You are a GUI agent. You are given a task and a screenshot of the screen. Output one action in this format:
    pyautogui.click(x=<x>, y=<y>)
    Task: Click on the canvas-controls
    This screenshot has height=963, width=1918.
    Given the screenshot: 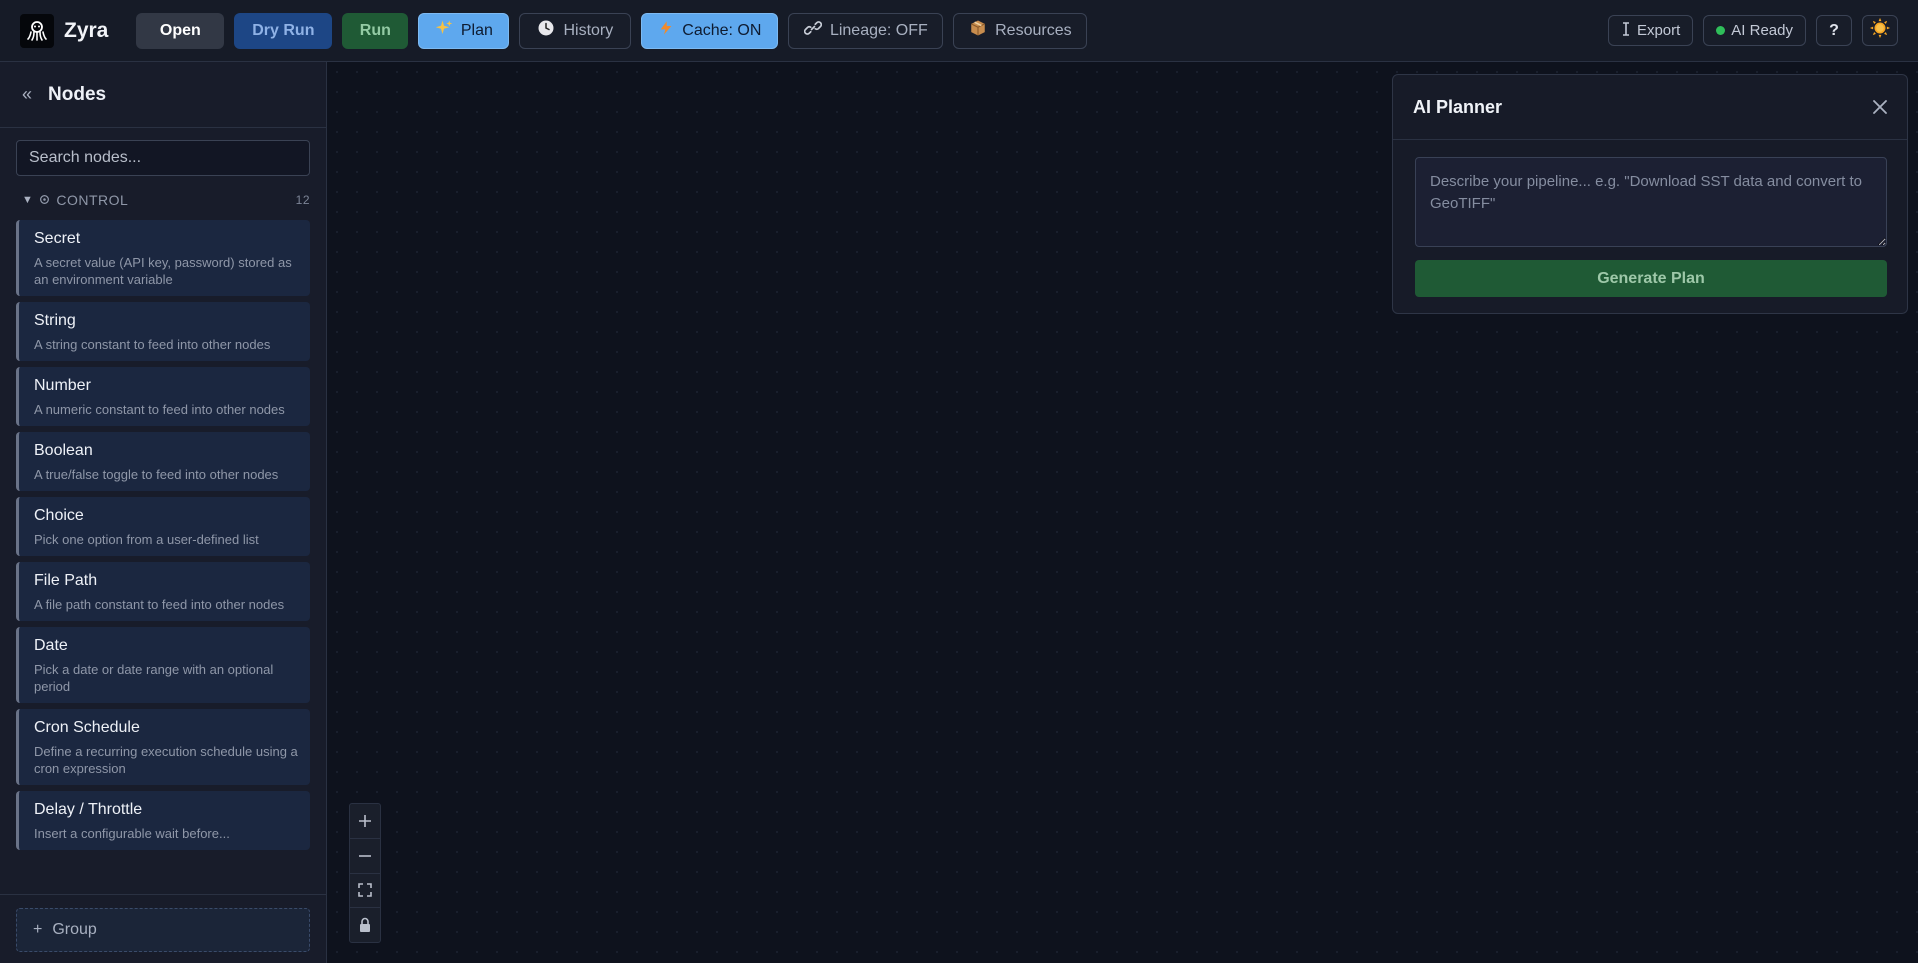 What is the action you would take?
    pyautogui.click(x=365, y=873)
    